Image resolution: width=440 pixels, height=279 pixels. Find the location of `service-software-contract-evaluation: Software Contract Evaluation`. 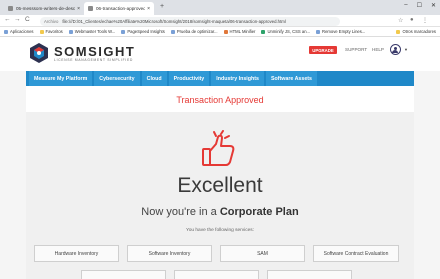

service-software-contract-evaluation: Software Contract Evaluation is located at coordinates (356, 253).